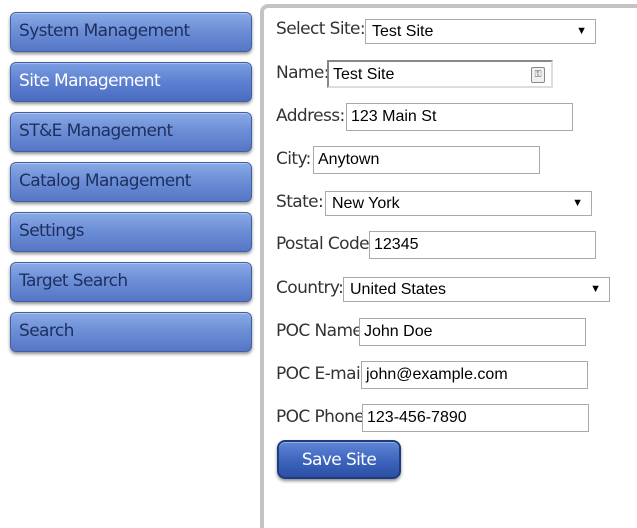 The width and height of the screenshot is (637, 528). What do you see at coordinates (300, 202) in the screenshot?
I see `state-label: State:` at bounding box center [300, 202].